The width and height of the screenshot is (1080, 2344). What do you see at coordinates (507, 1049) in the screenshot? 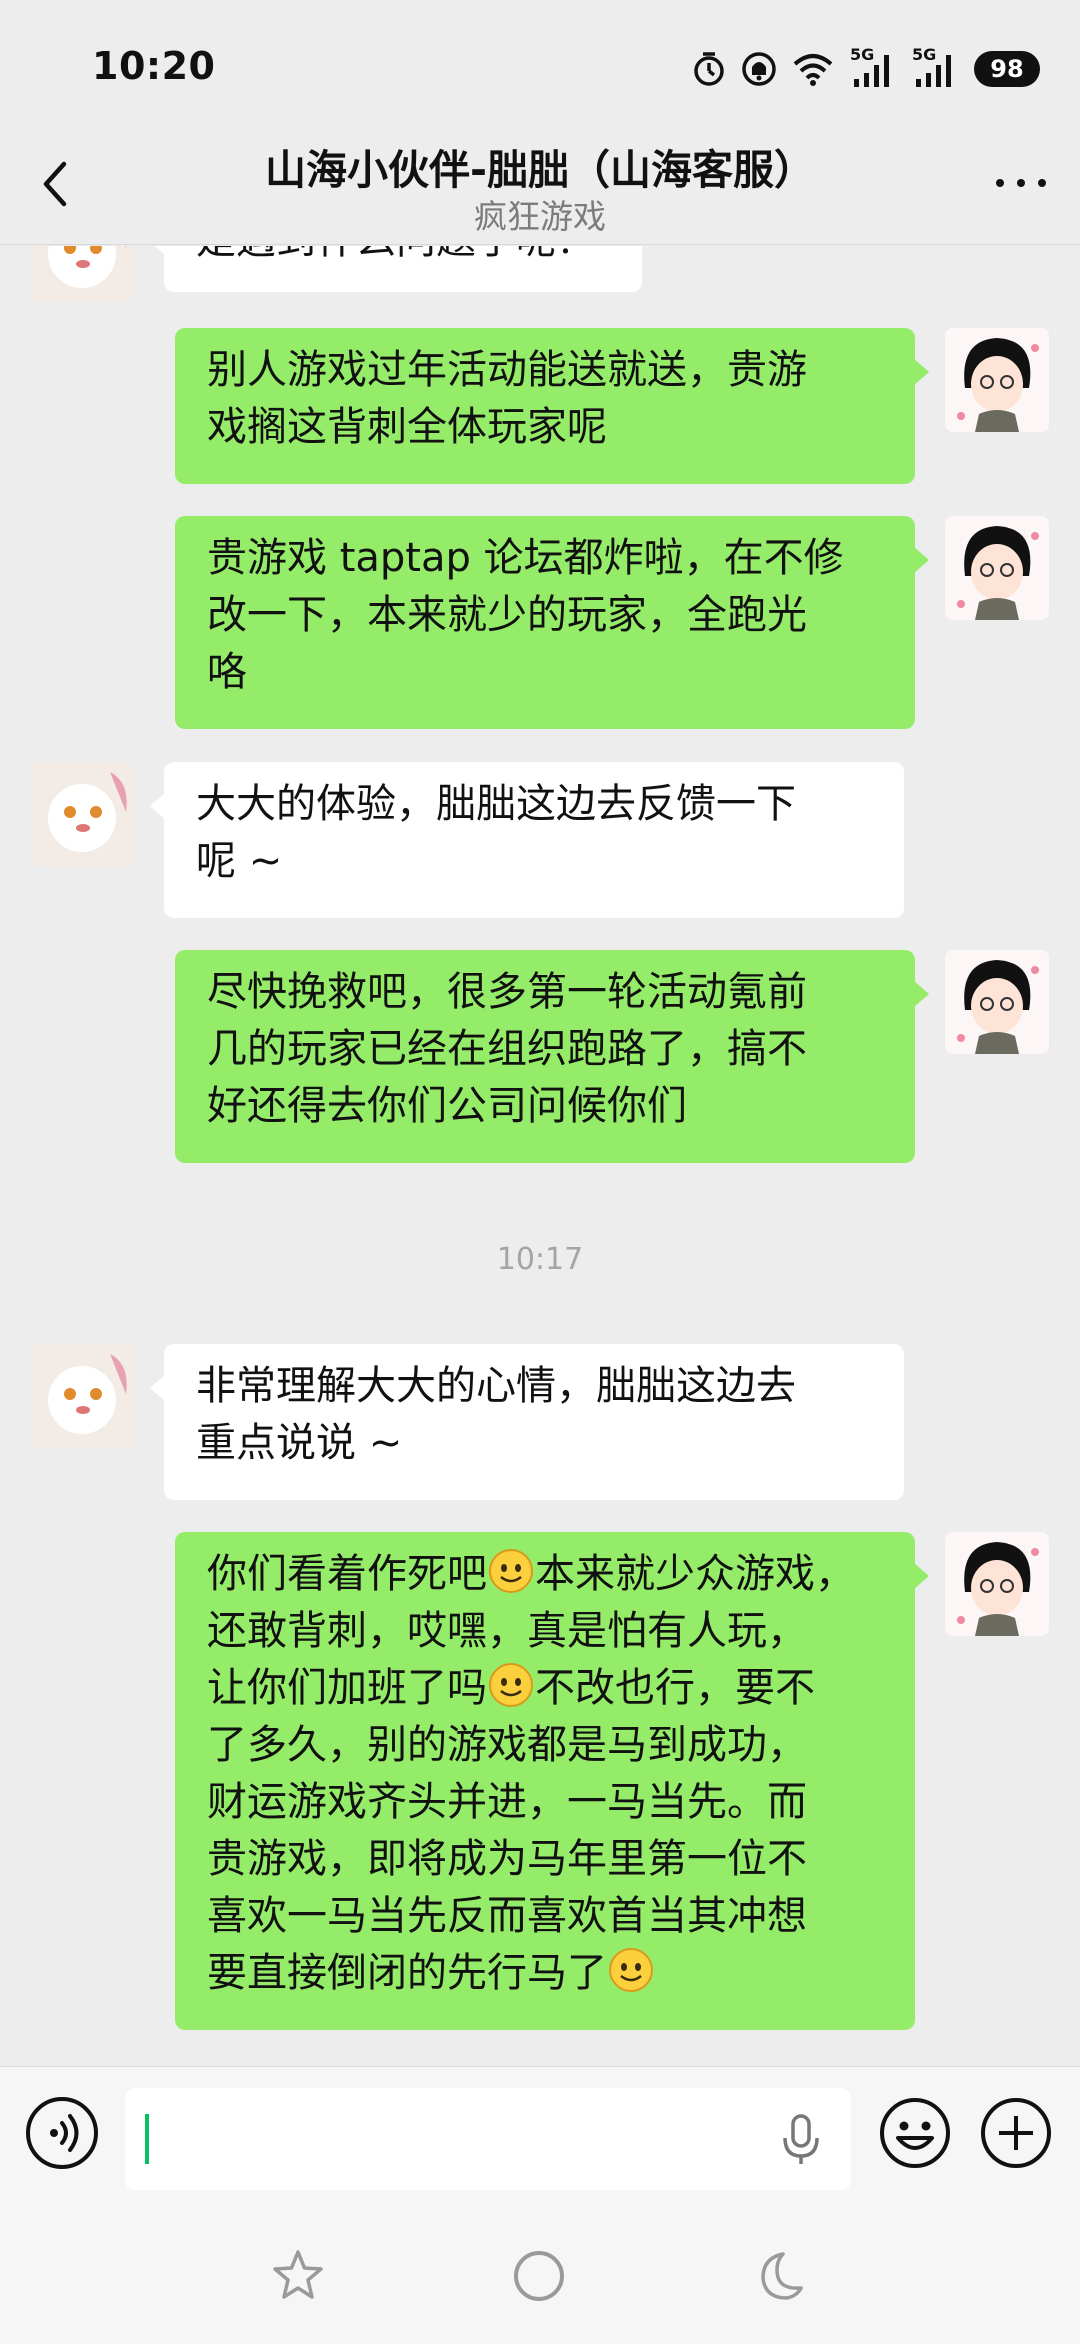
I see `message-line: 几的玩家已经在组织跑路了，搞不` at bounding box center [507, 1049].